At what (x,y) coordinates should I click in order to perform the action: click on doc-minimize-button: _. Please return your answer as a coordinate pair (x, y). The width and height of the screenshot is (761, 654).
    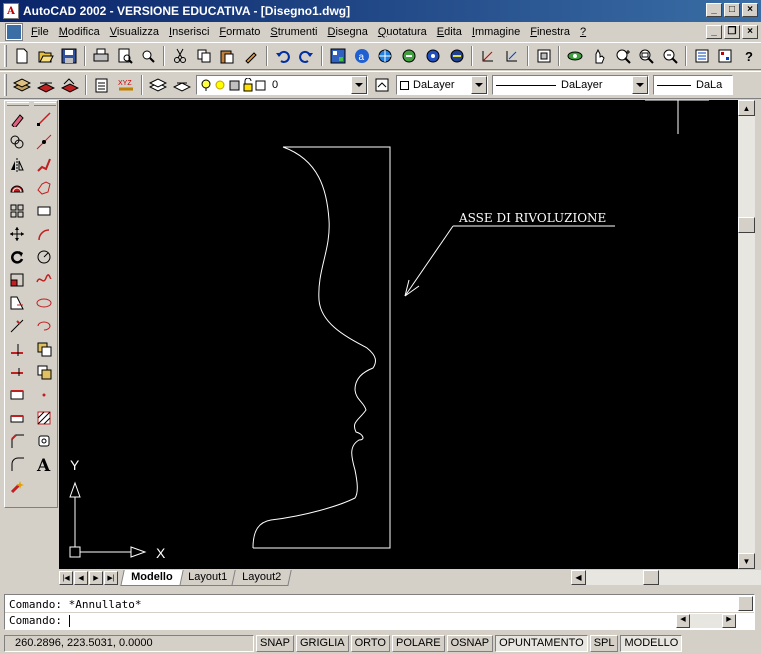
    Looking at the image, I should click on (714, 32).